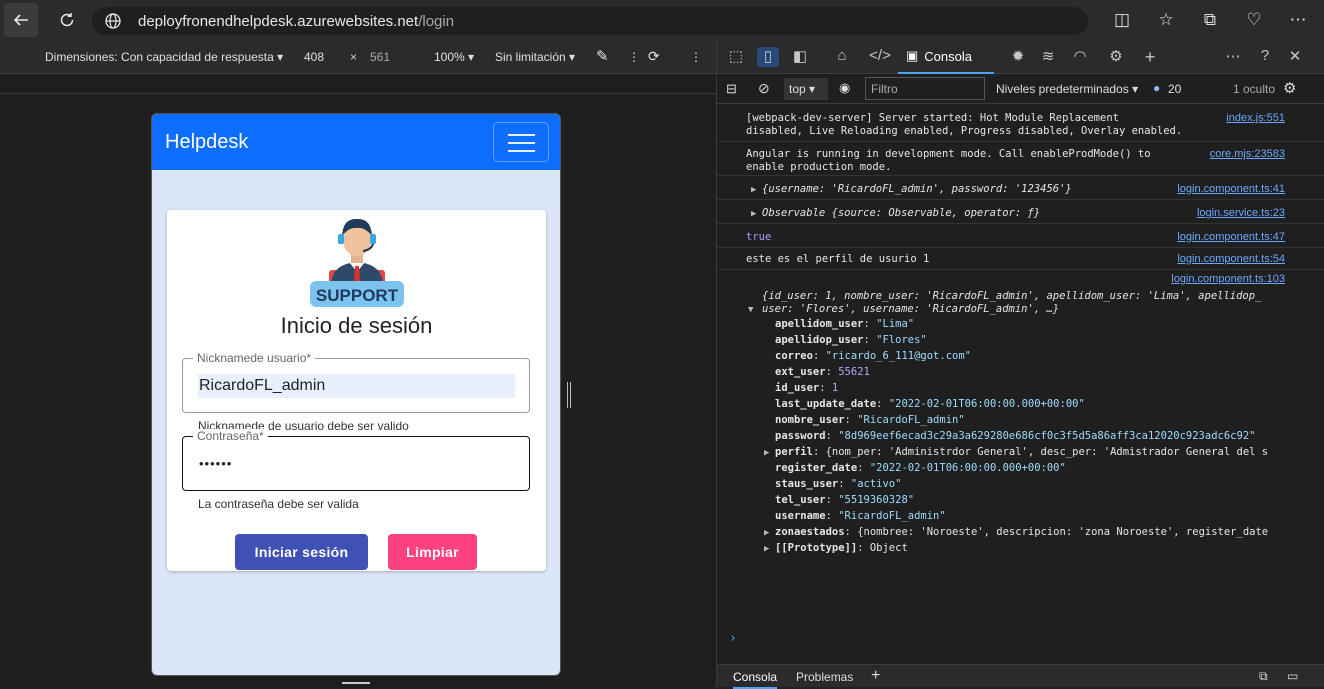 The image size is (1324, 689). I want to click on width-field: 408, so click(314, 57).